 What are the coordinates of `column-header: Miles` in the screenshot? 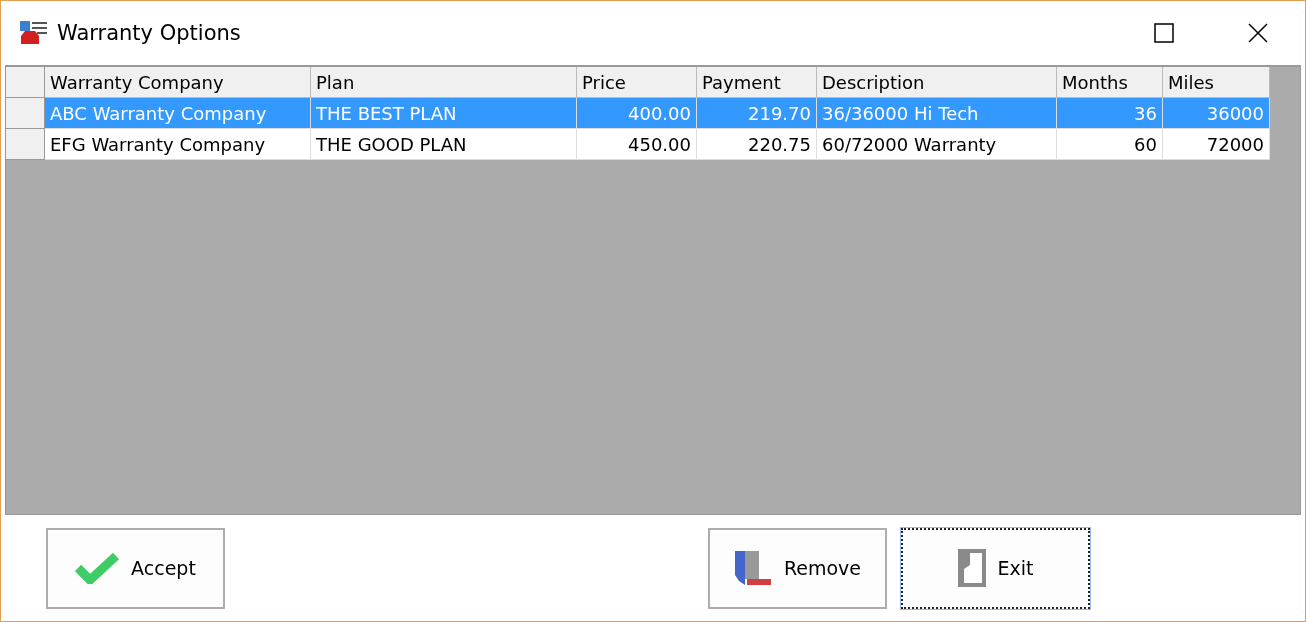 It's located at (1216, 82).